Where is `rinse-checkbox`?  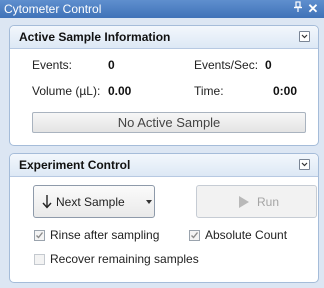
rinse-checkbox is located at coordinates (39, 235).